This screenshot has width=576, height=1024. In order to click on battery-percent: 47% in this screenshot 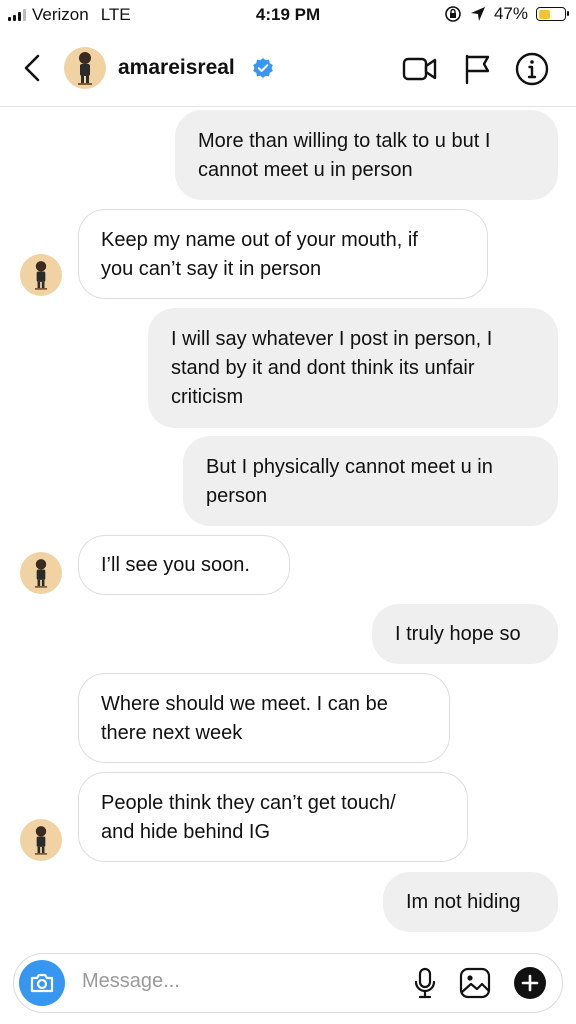, I will do `click(510, 13)`.